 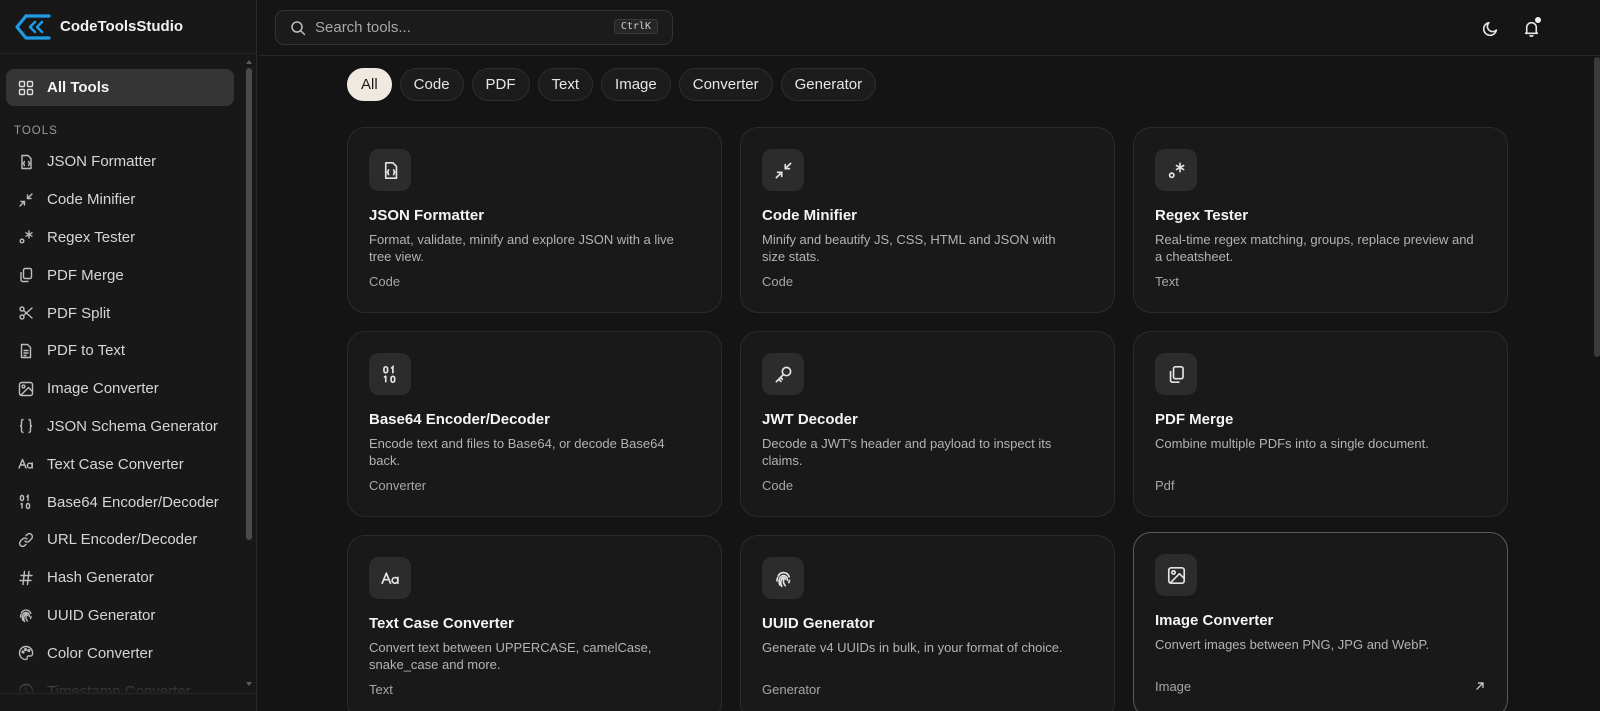 I want to click on sidebar-item-uuid-generator: UUID Generator, so click(x=121, y=616).